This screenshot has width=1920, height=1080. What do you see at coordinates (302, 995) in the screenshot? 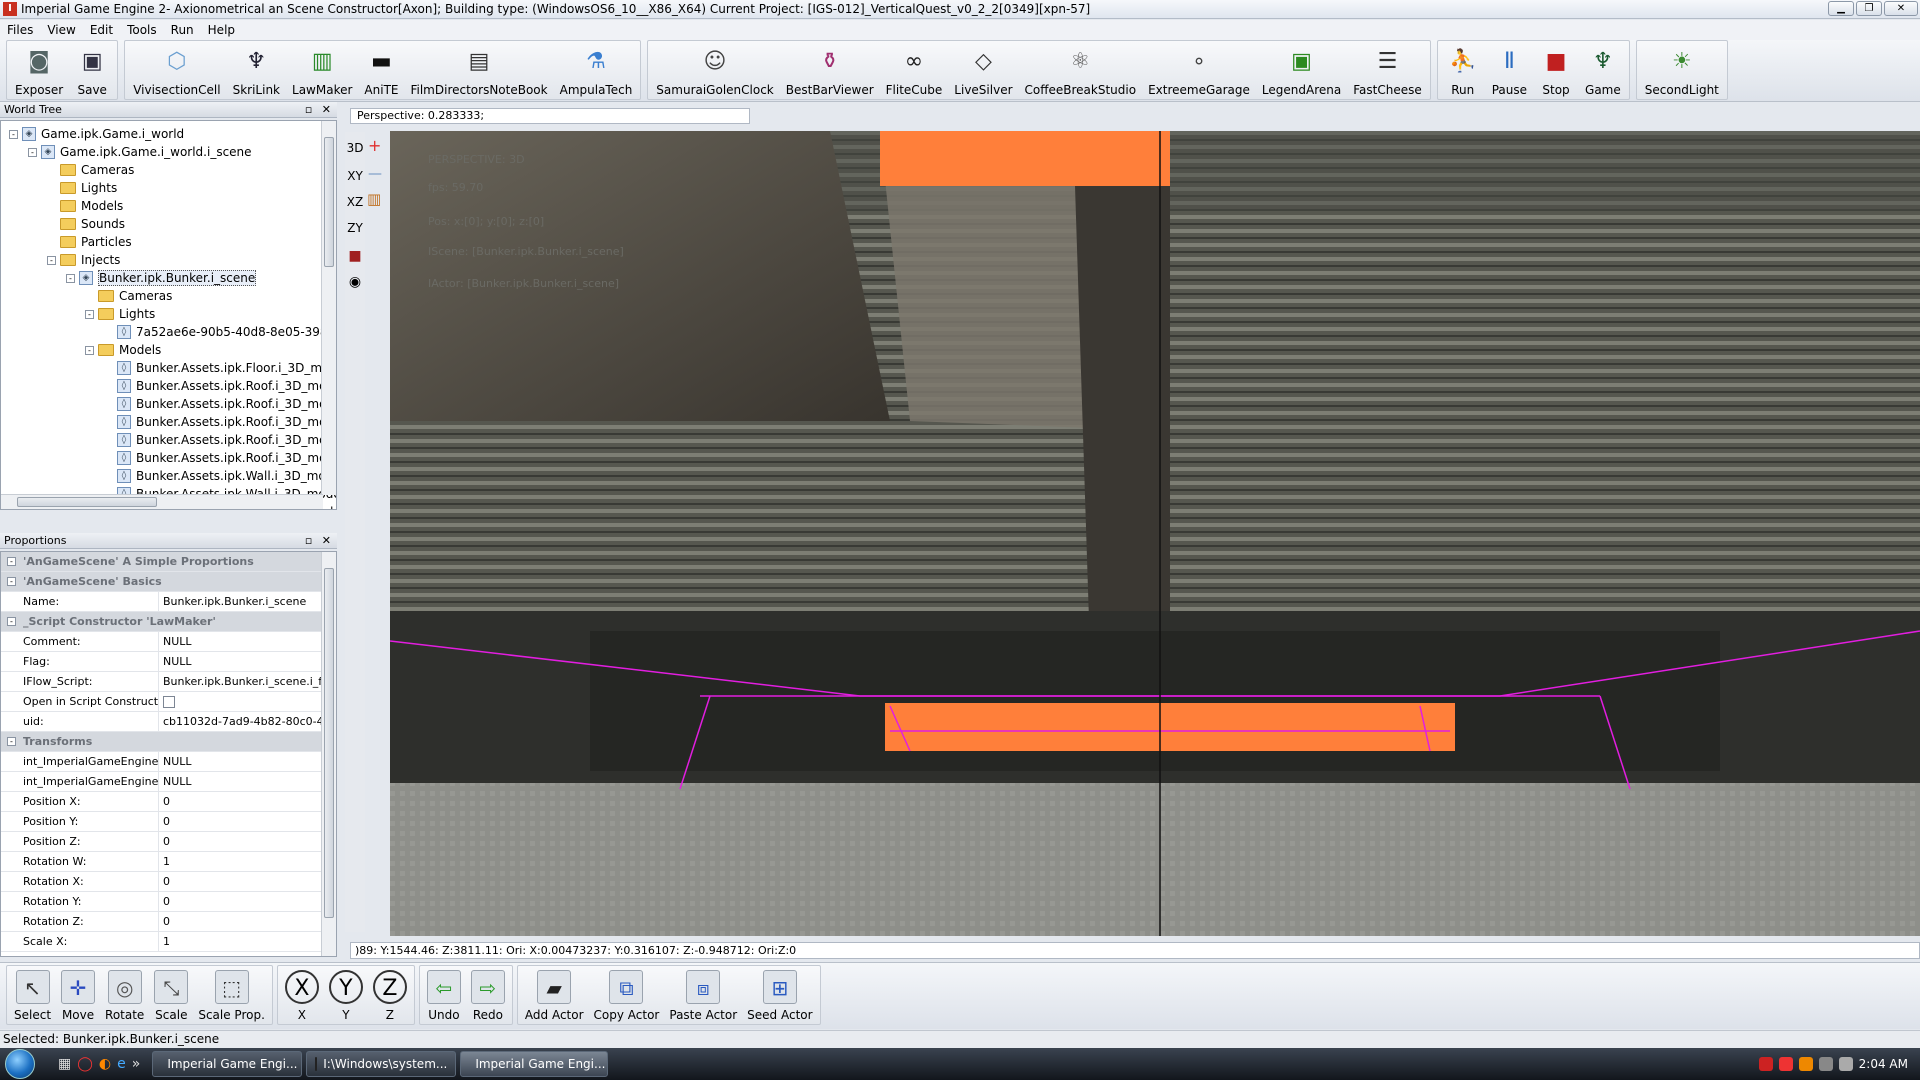
I see `x-button: XX` at bounding box center [302, 995].